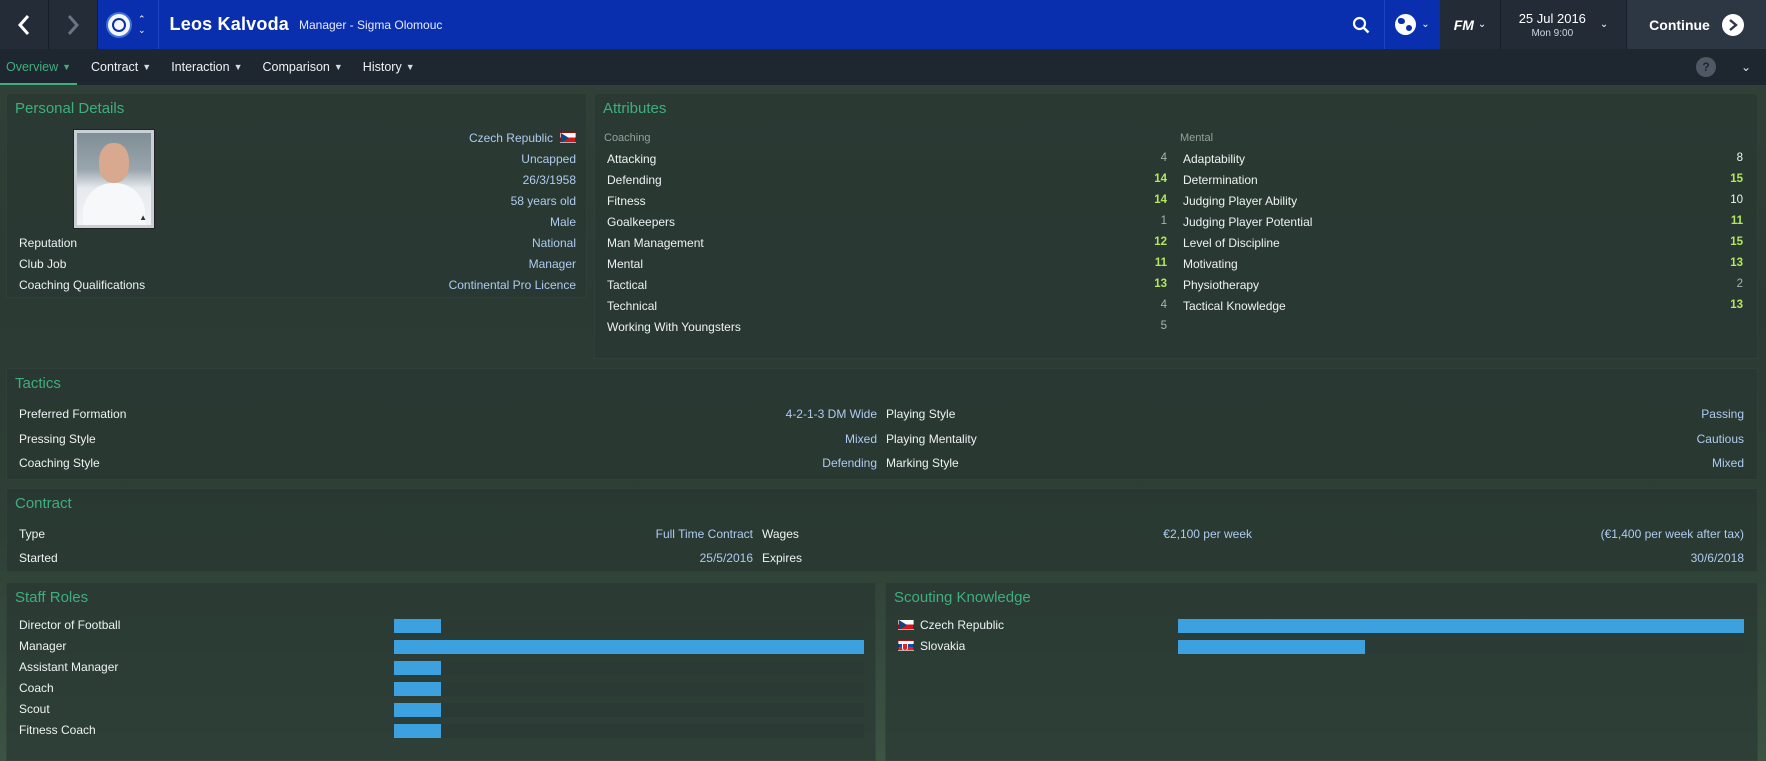 Image resolution: width=1766 pixels, height=761 pixels. I want to click on nationality-value: Czech Republic, so click(511, 138).